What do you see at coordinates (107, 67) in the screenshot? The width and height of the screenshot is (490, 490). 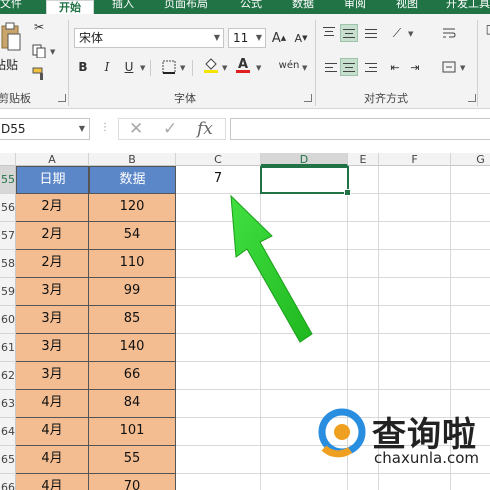 I see `italic-button: I` at bounding box center [107, 67].